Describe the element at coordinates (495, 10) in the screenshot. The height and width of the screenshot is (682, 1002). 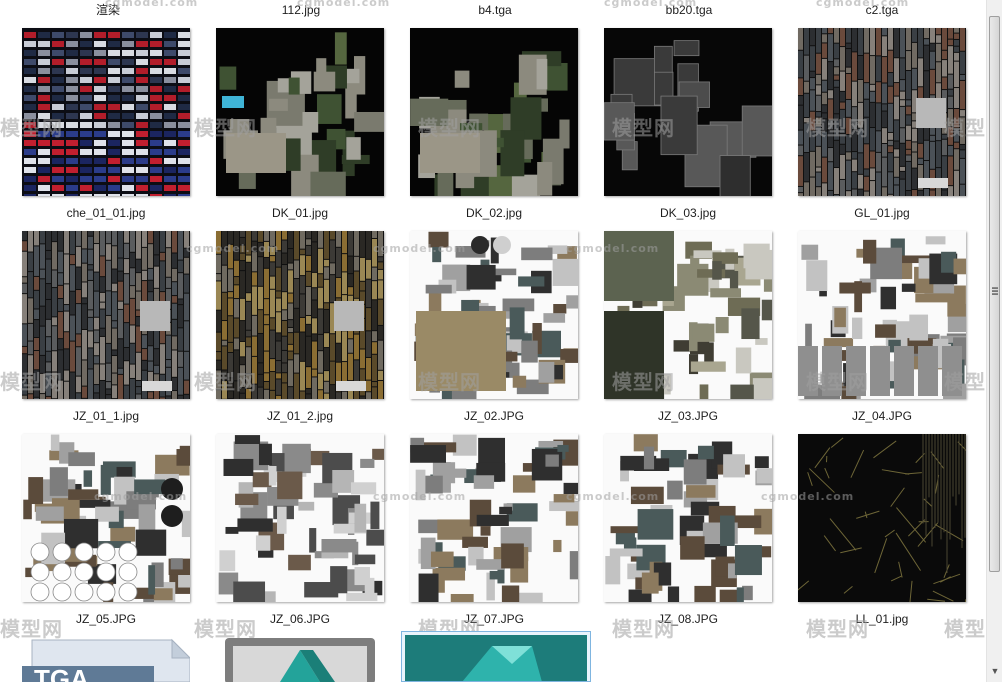
I see `file-name-label: b4.tga` at that location.